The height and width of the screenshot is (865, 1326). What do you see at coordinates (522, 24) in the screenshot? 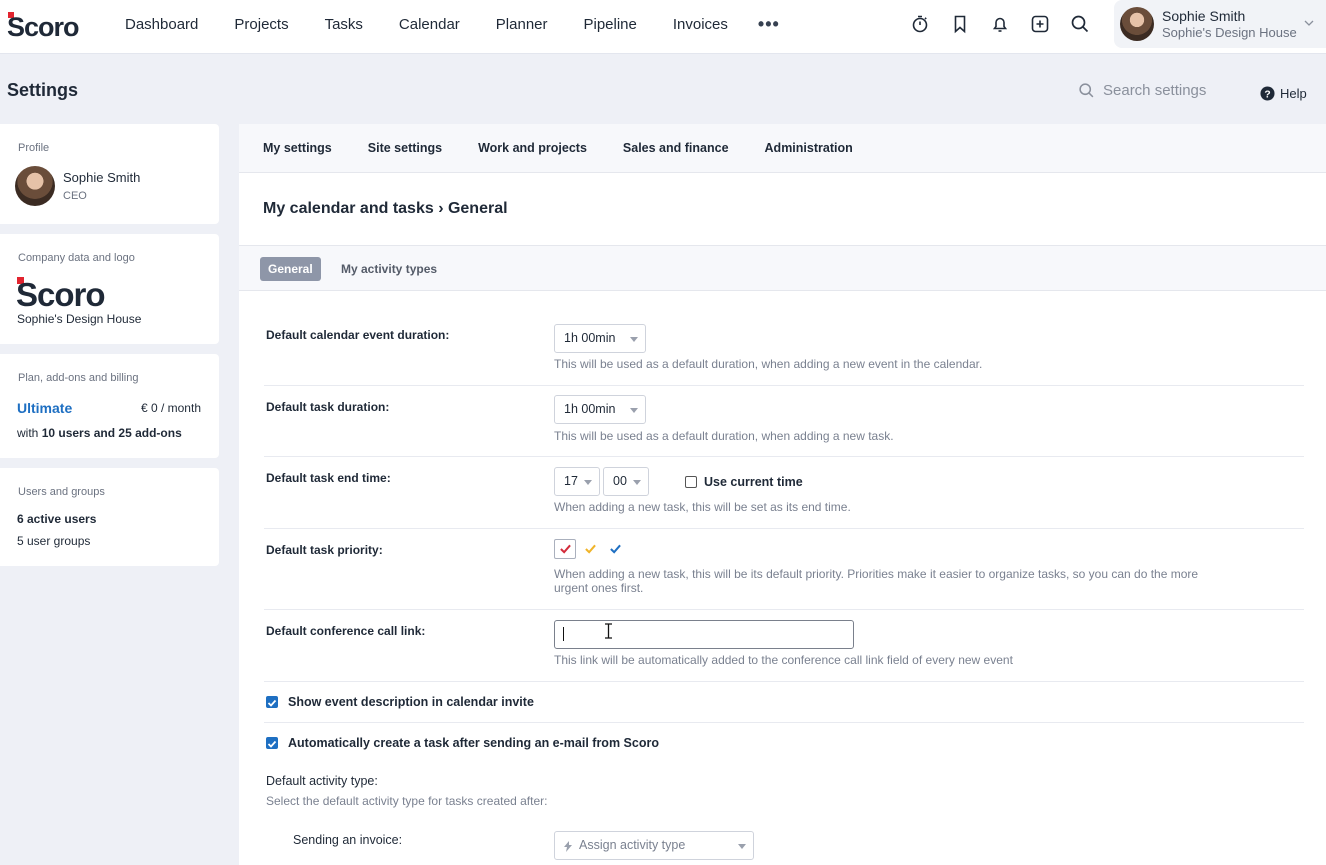
I see `nav-planner: Planner` at bounding box center [522, 24].